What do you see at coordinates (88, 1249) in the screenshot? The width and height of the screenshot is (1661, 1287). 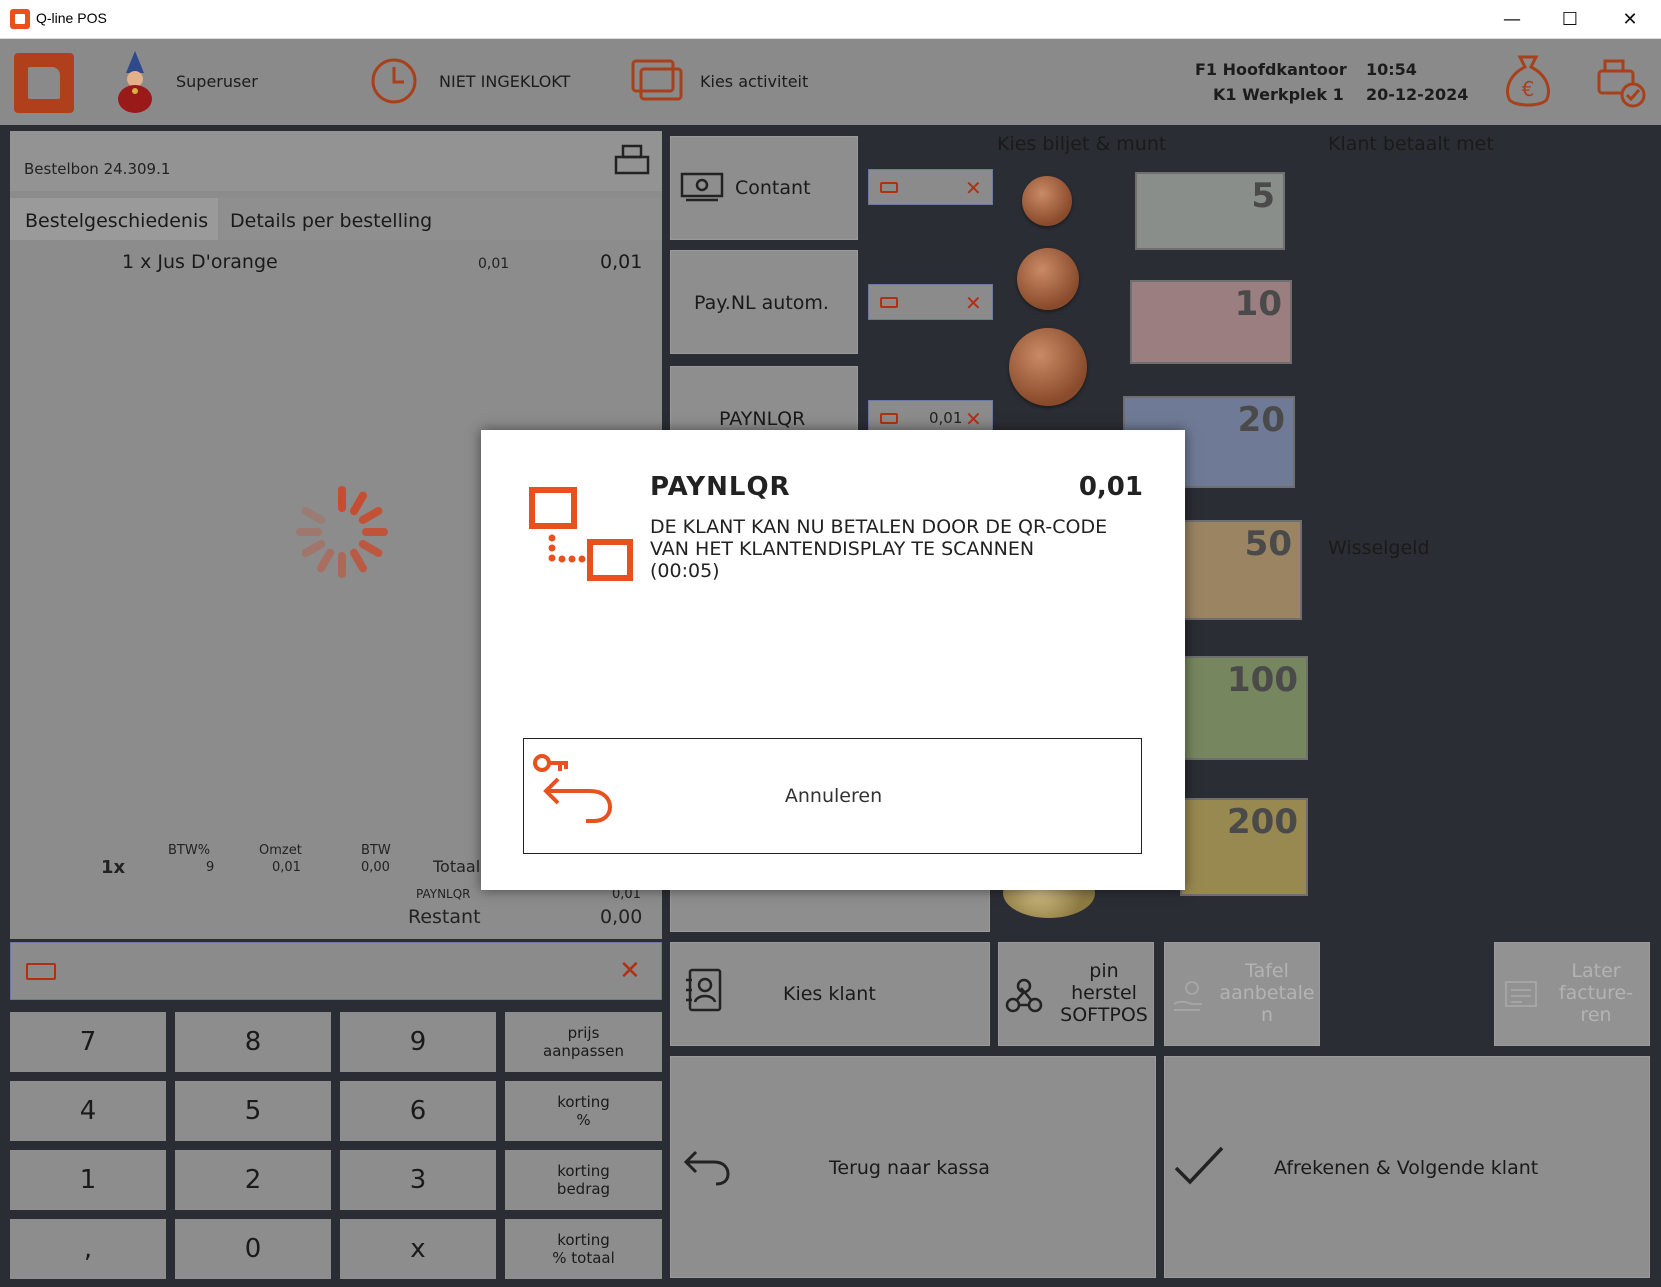 I see `key-comma: ,` at bounding box center [88, 1249].